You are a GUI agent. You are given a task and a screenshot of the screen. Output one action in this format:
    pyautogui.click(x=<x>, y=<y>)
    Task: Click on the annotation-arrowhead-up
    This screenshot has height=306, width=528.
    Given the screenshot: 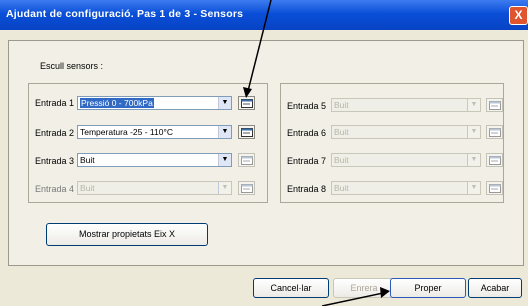 What is the action you would take?
    pyautogui.click(x=247, y=92)
    